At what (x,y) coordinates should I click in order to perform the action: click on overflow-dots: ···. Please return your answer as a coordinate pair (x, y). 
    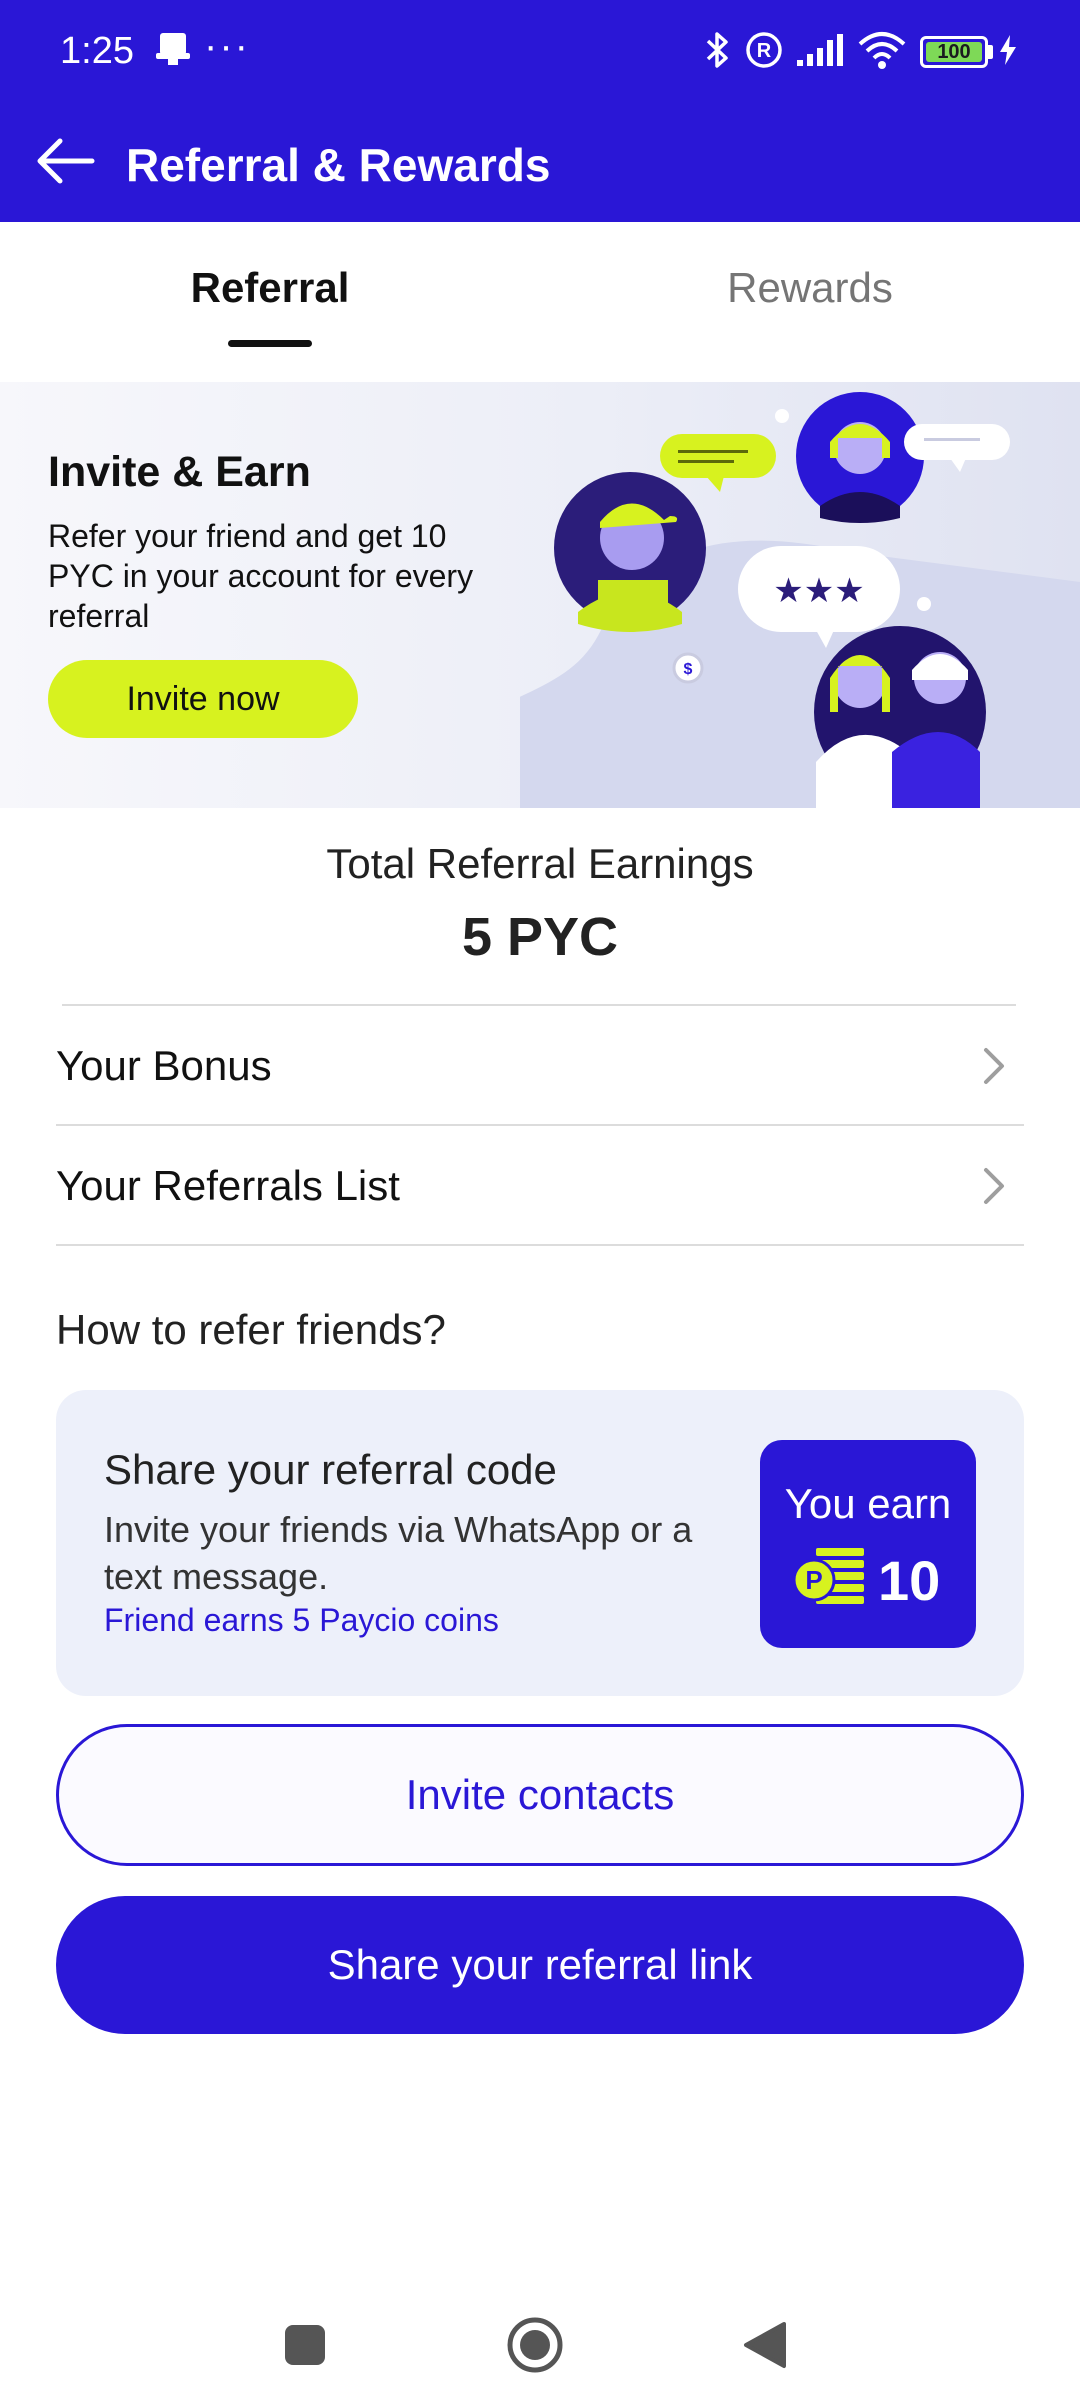
    Looking at the image, I should click on (227, 46).